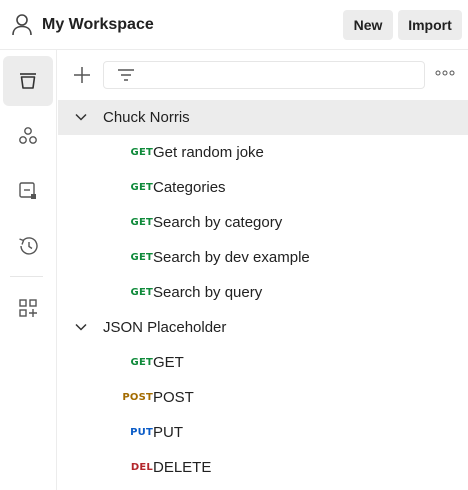 The image size is (468, 490). Describe the element at coordinates (141, 467) in the screenshot. I see `method-badge: DEL` at that location.